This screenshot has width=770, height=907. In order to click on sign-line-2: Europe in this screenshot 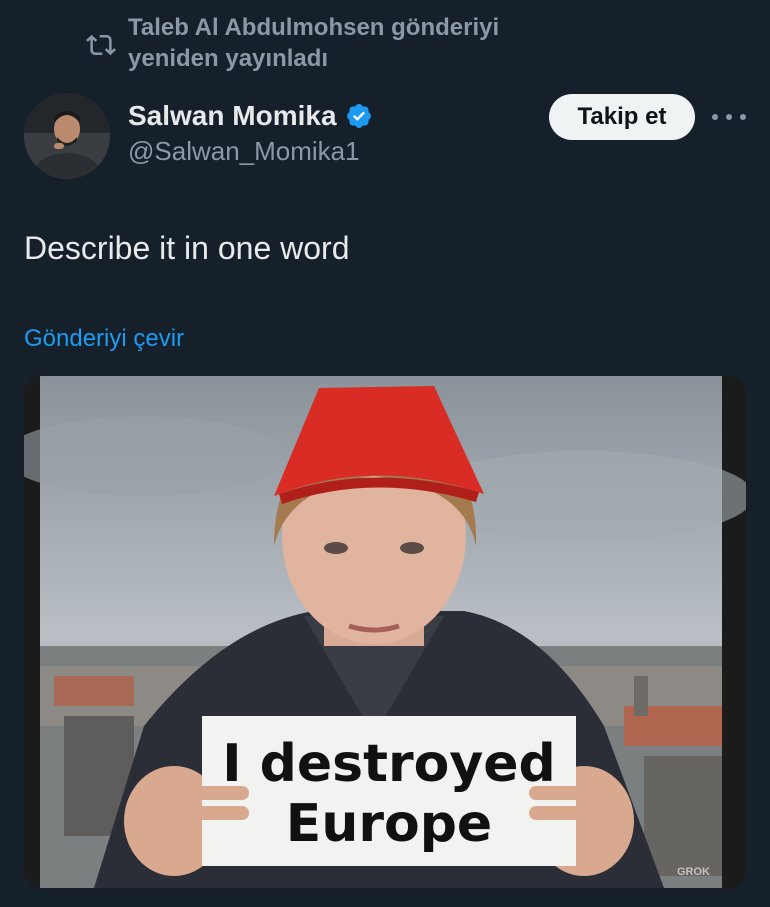, I will do `click(389, 824)`.